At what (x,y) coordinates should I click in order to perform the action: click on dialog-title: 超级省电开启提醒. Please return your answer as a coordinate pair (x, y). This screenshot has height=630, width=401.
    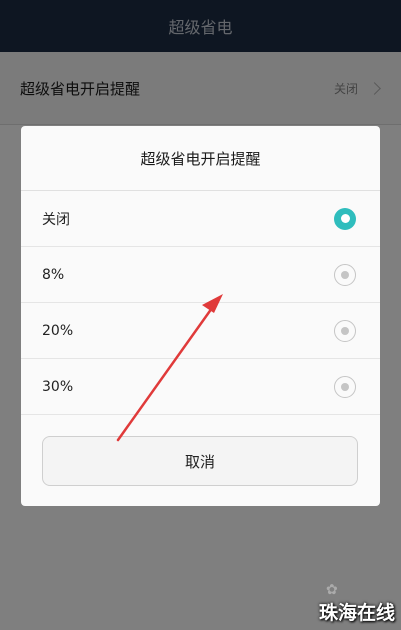
    Looking at the image, I should click on (200, 158).